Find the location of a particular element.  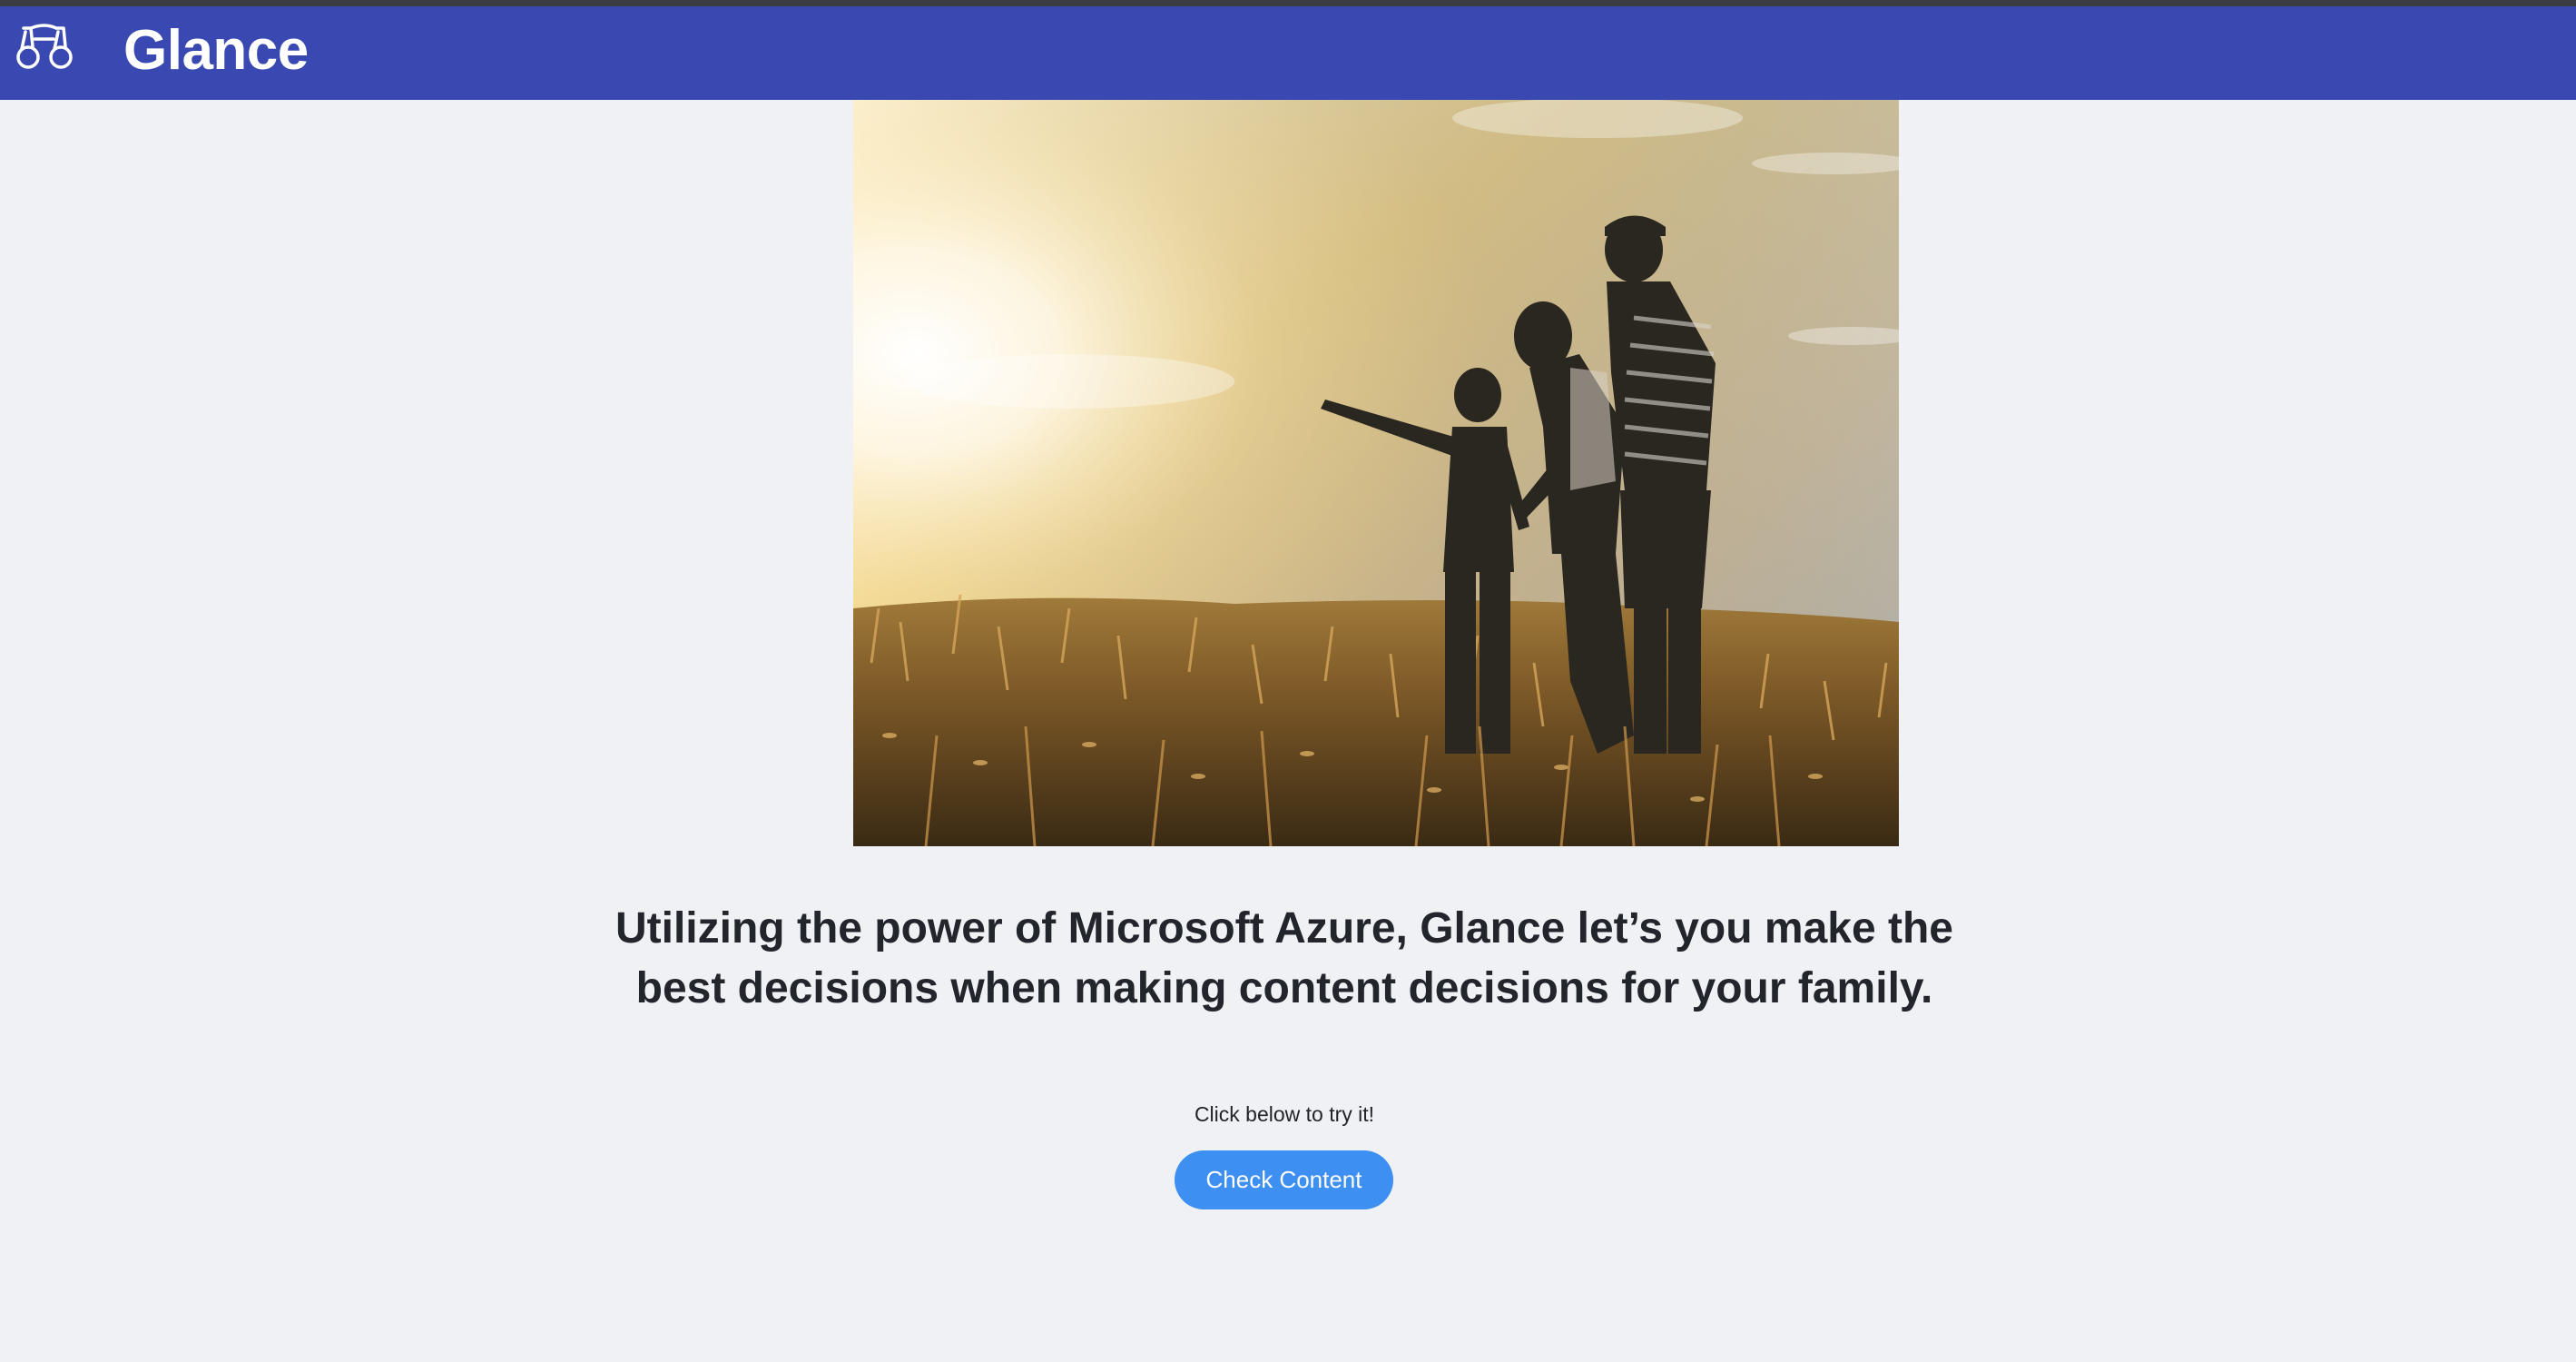

binoculars-icon is located at coordinates (44, 45).